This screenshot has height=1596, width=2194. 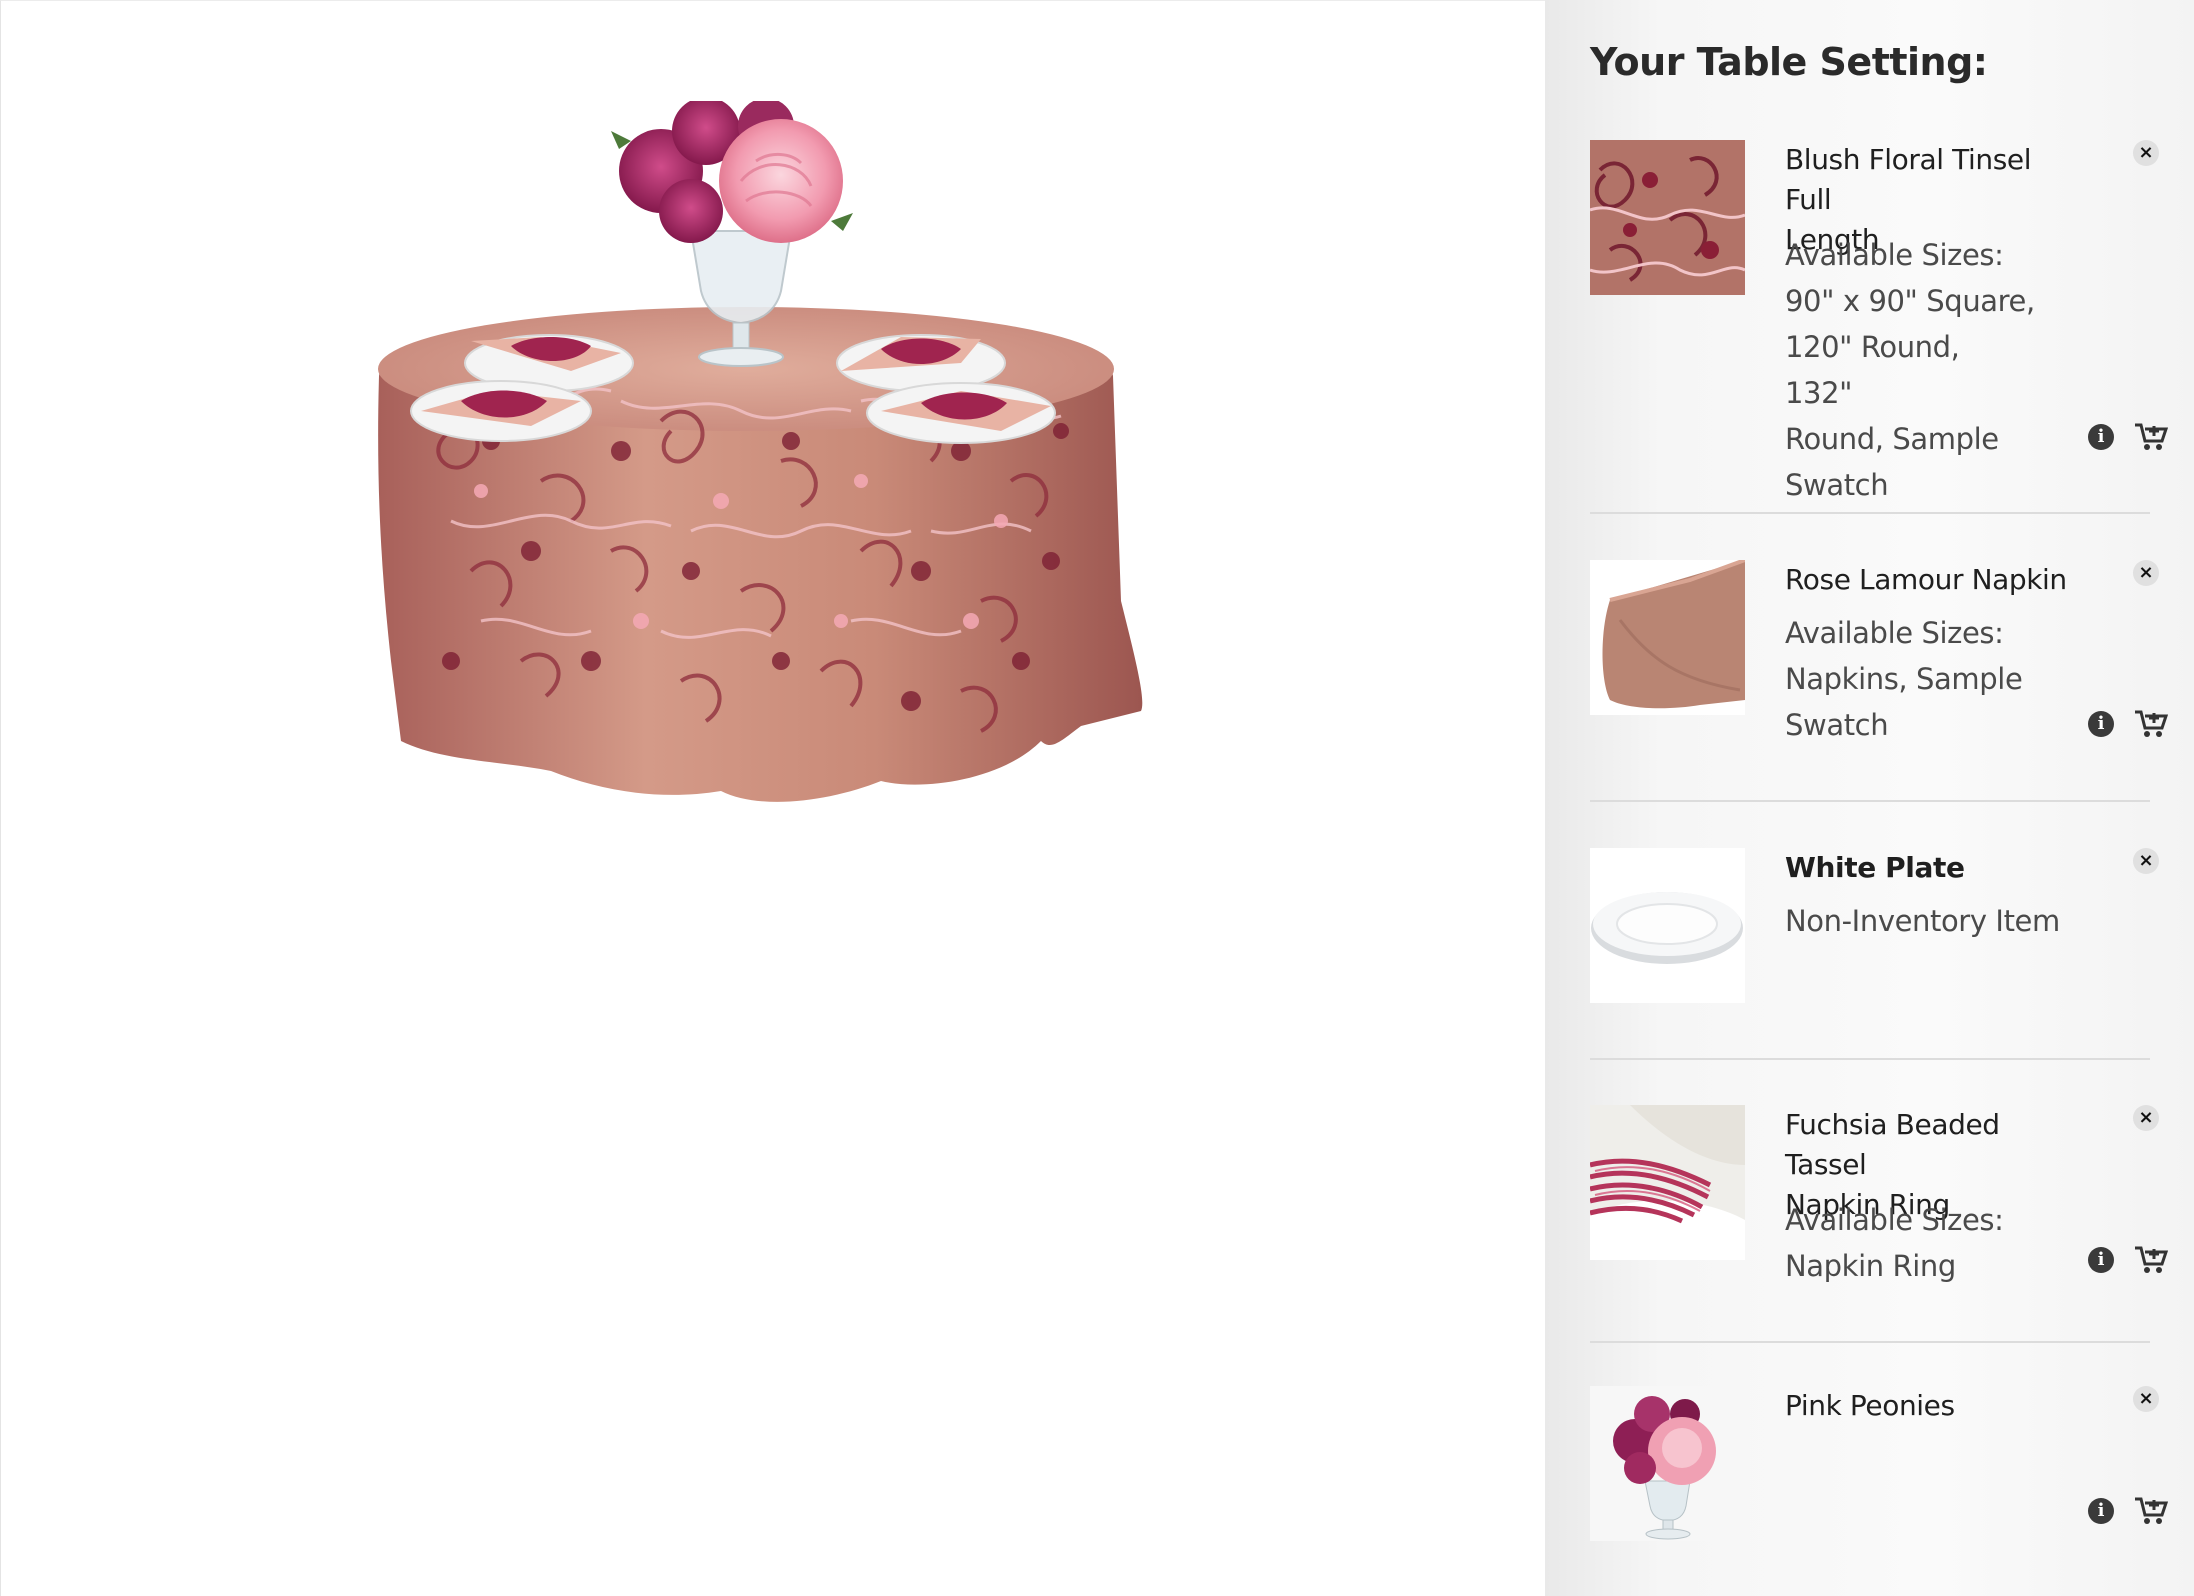 I want to click on item-name: Pink Peonies, so click(x=1935, y=1406).